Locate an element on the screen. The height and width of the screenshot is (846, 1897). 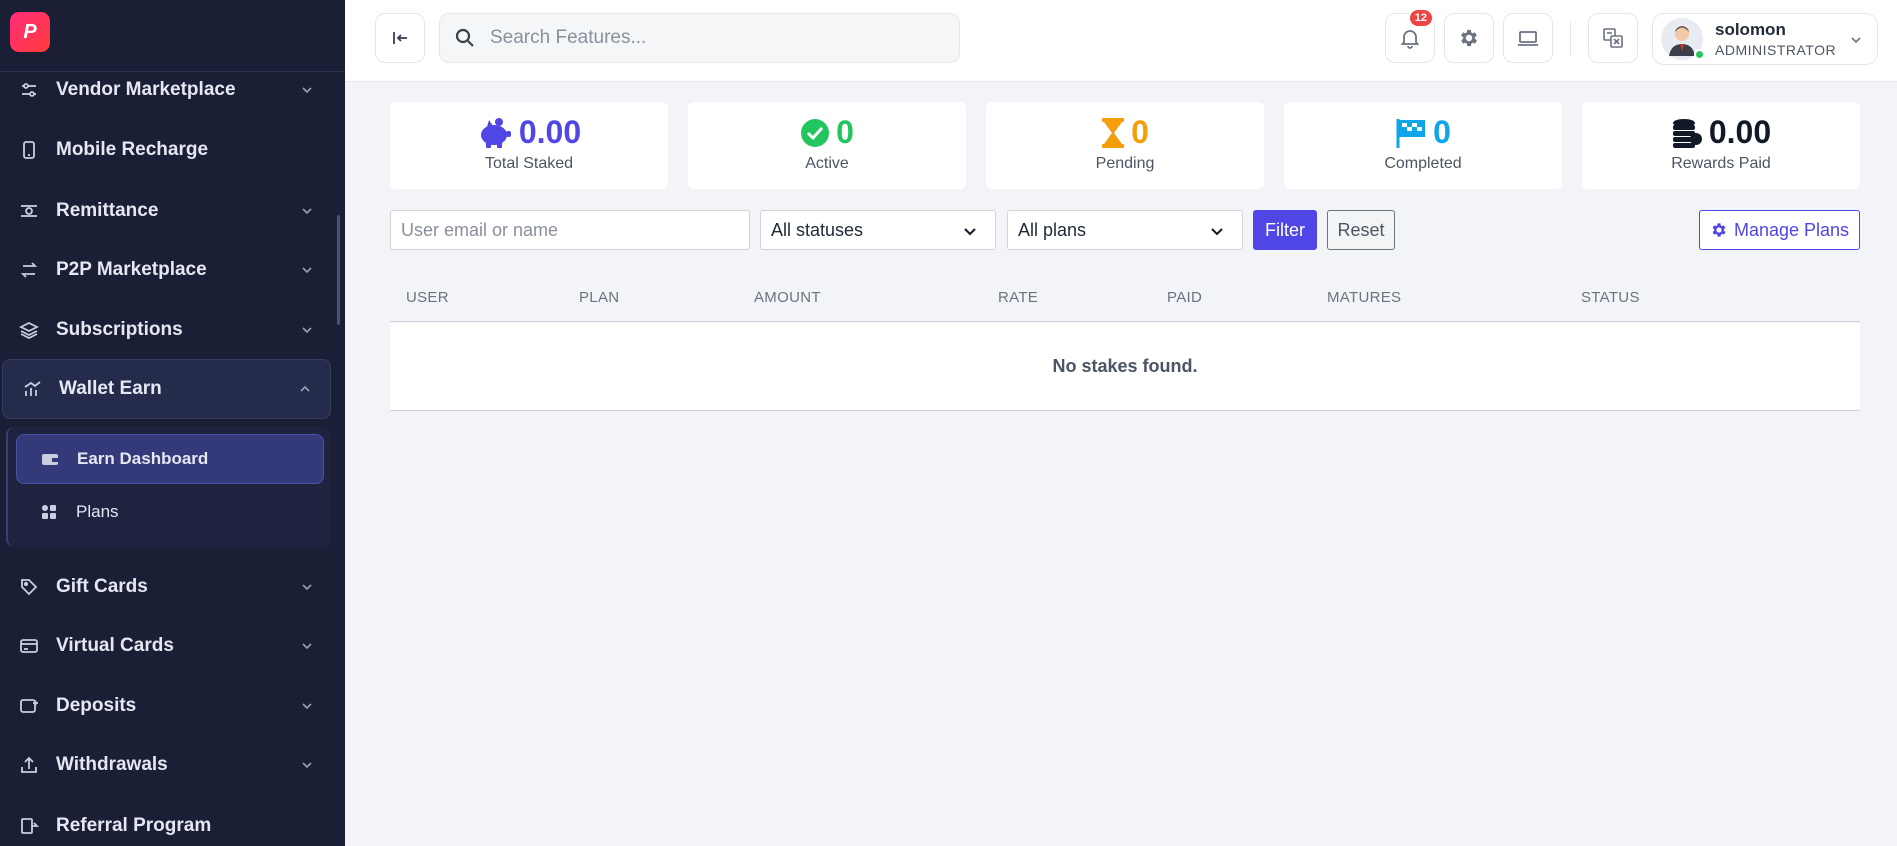
sidebar-item-label: P2P Marketplace is located at coordinates (131, 269).